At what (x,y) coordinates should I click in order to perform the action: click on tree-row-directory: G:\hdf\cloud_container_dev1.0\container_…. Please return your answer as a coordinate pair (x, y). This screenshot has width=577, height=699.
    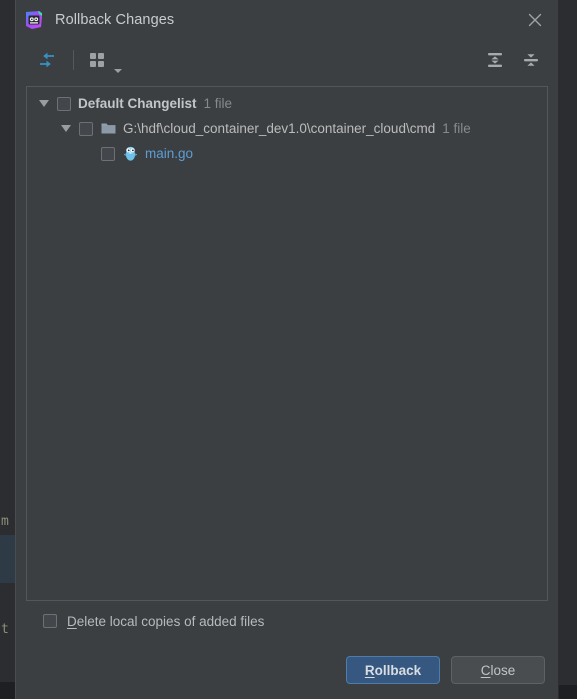
    Looking at the image, I should click on (287, 128).